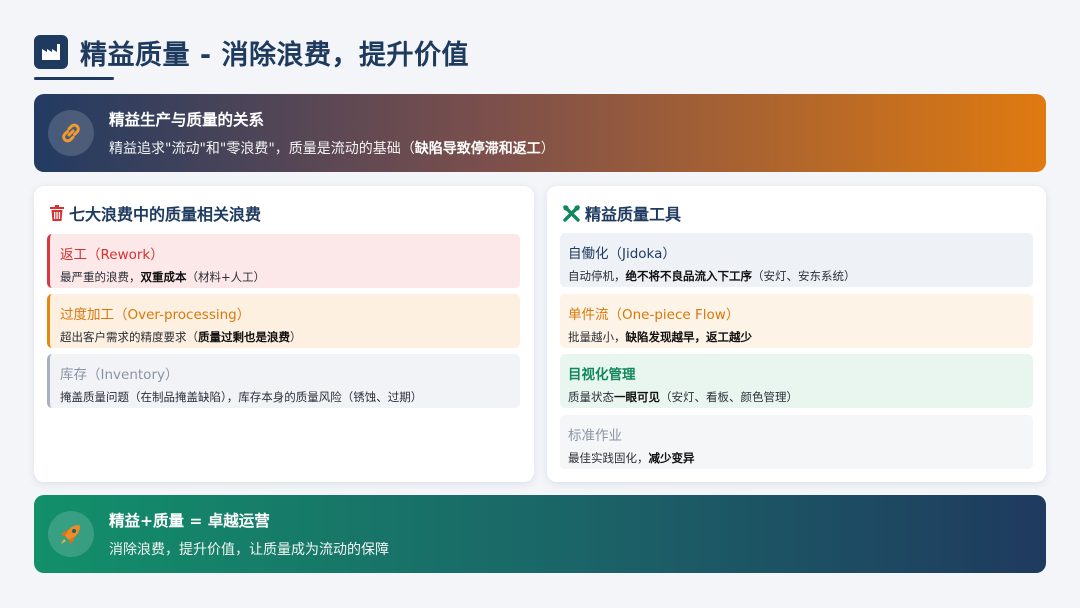  What do you see at coordinates (796, 260) in the screenshot?
I see `tool-item-jidoka: 自働化（Jidoka） 自动停机，绝不将不良品流入下工序（安灯、安东系统）` at bounding box center [796, 260].